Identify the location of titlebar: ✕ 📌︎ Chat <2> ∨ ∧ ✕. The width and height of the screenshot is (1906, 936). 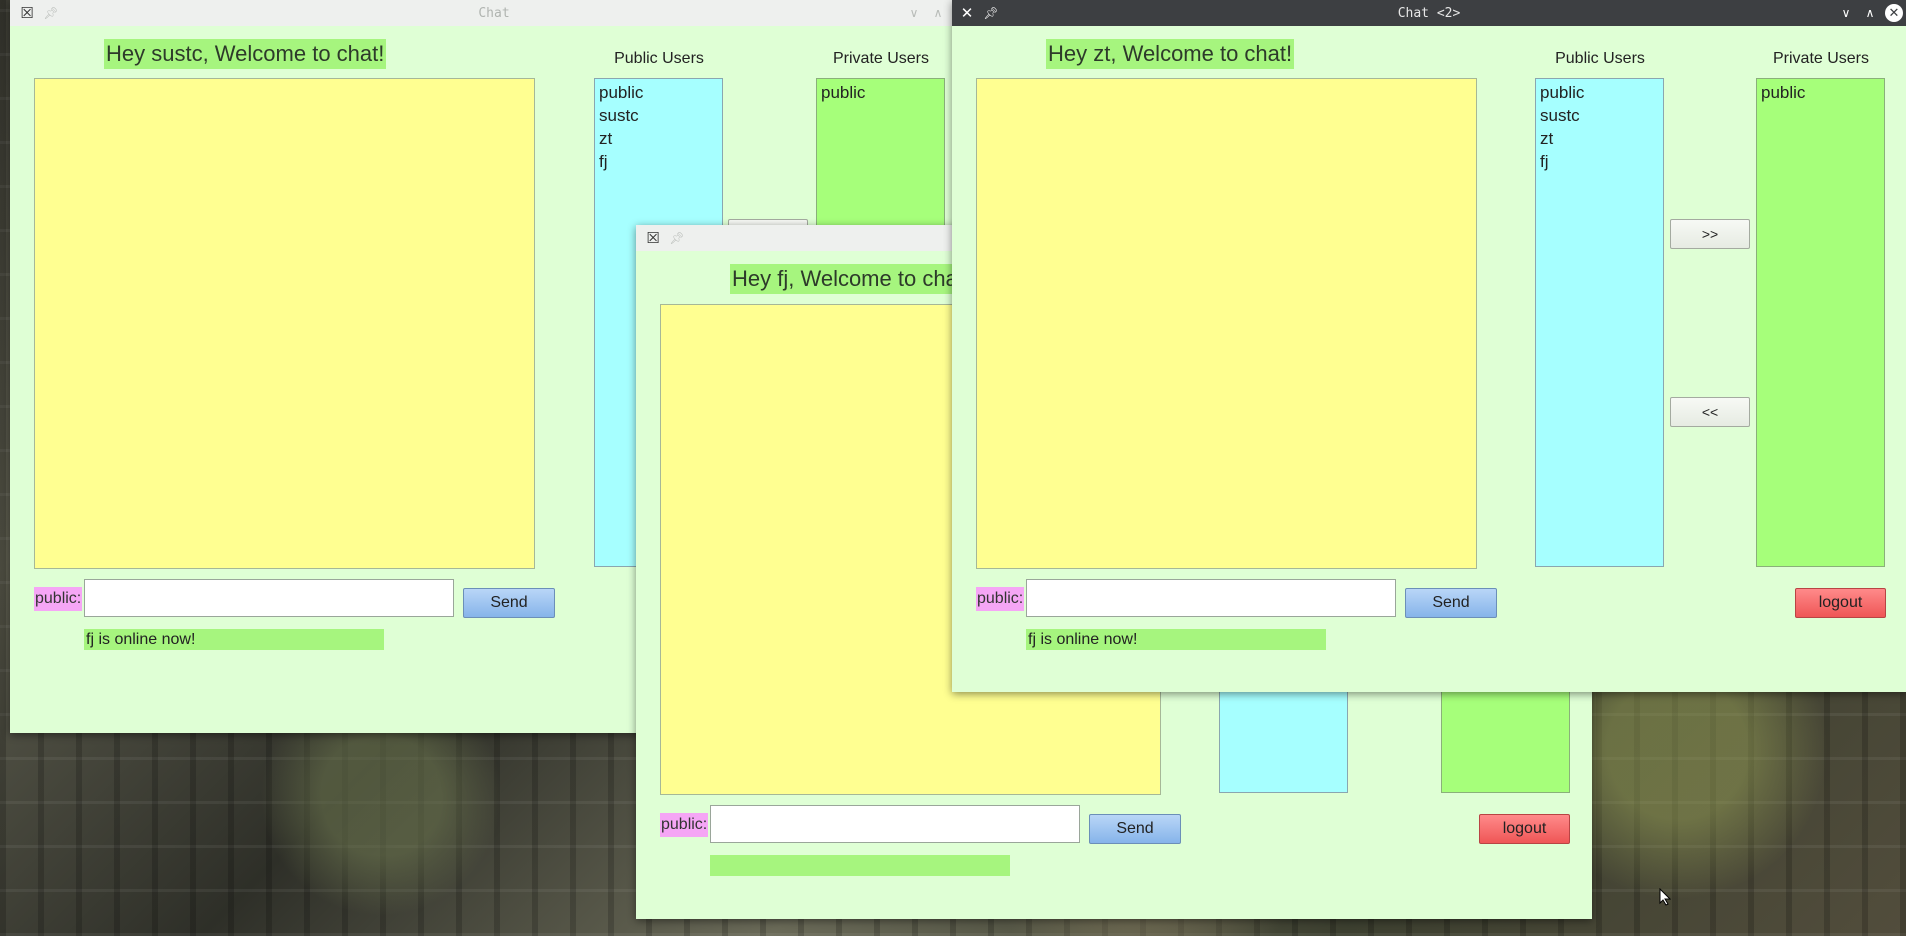
(1429, 13).